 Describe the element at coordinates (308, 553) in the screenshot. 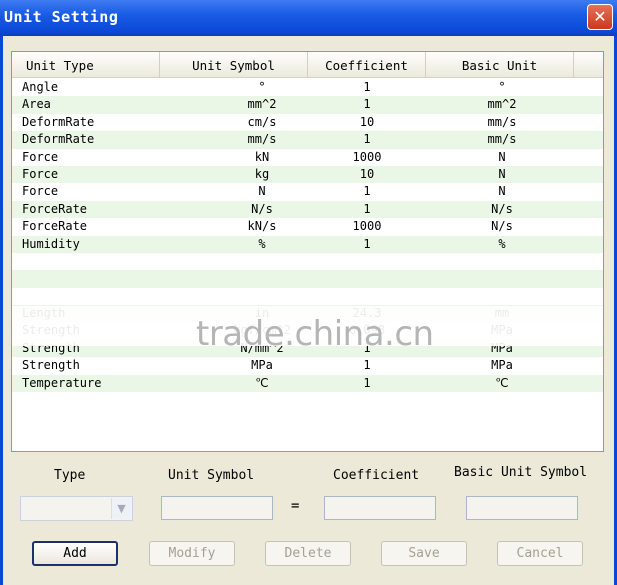

I see `delete-button: Delete` at that location.